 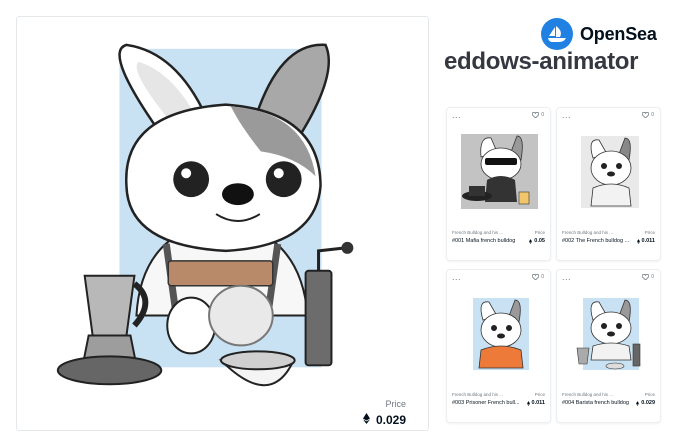 What do you see at coordinates (395, 404) in the screenshot?
I see `featured-price-label: Price` at bounding box center [395, 404].